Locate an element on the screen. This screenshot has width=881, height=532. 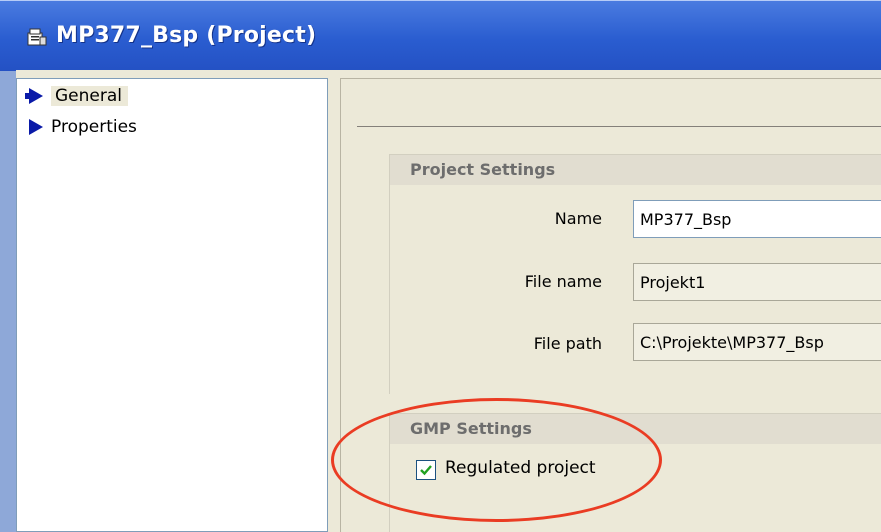
regulated-project-checkbox is located at coordinates (426, 470).